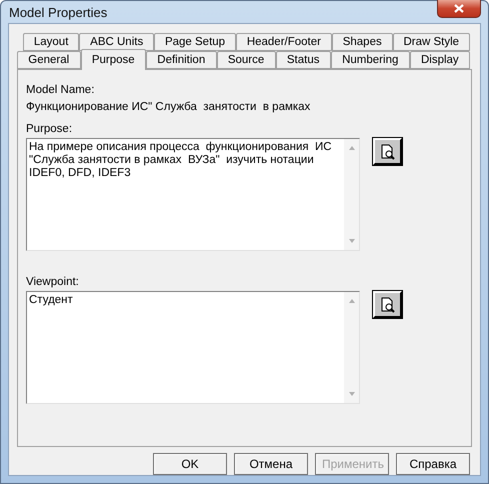 The width and height of the screenshot is (489, 484). I want to click on field-label: Purpose:, so click(50, 129).